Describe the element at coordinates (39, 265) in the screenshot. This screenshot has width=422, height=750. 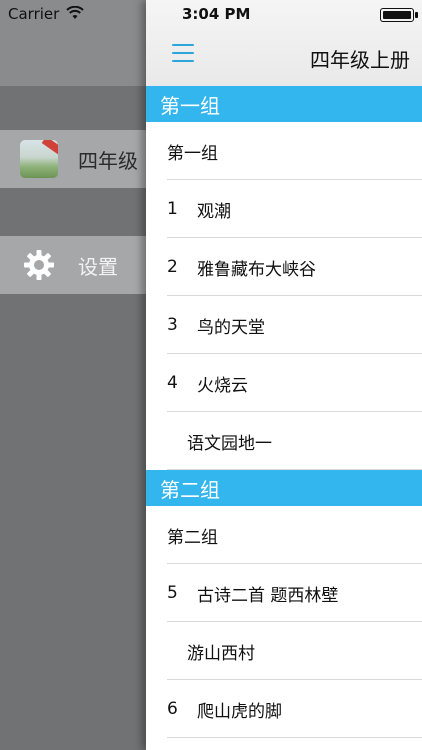
I see `gear-icon` at that location.